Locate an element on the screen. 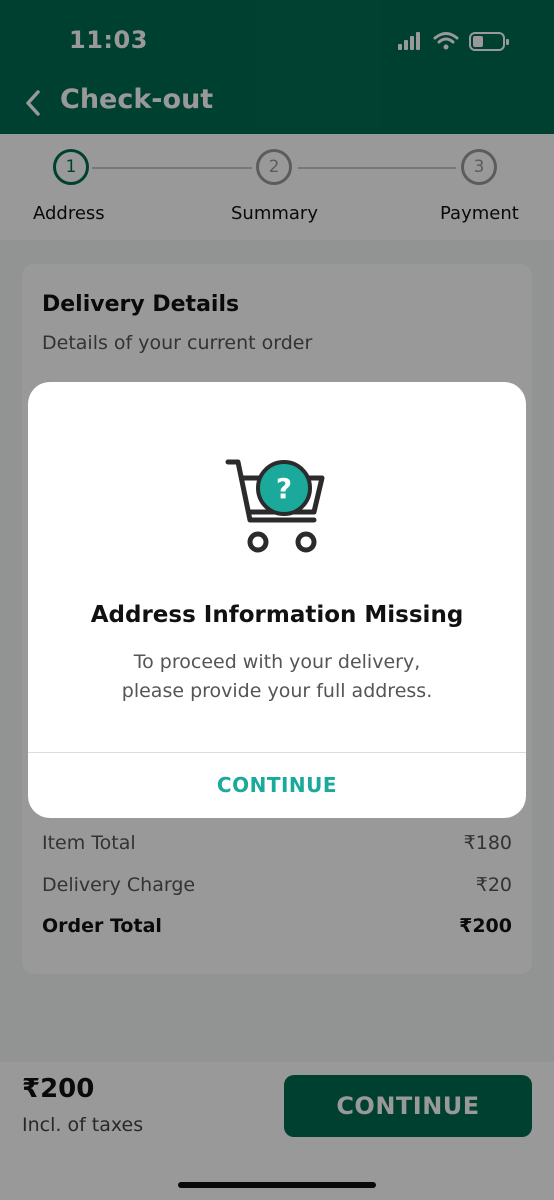  dialog-continue-button: CONTINUE is located at coordinates (277, 785).